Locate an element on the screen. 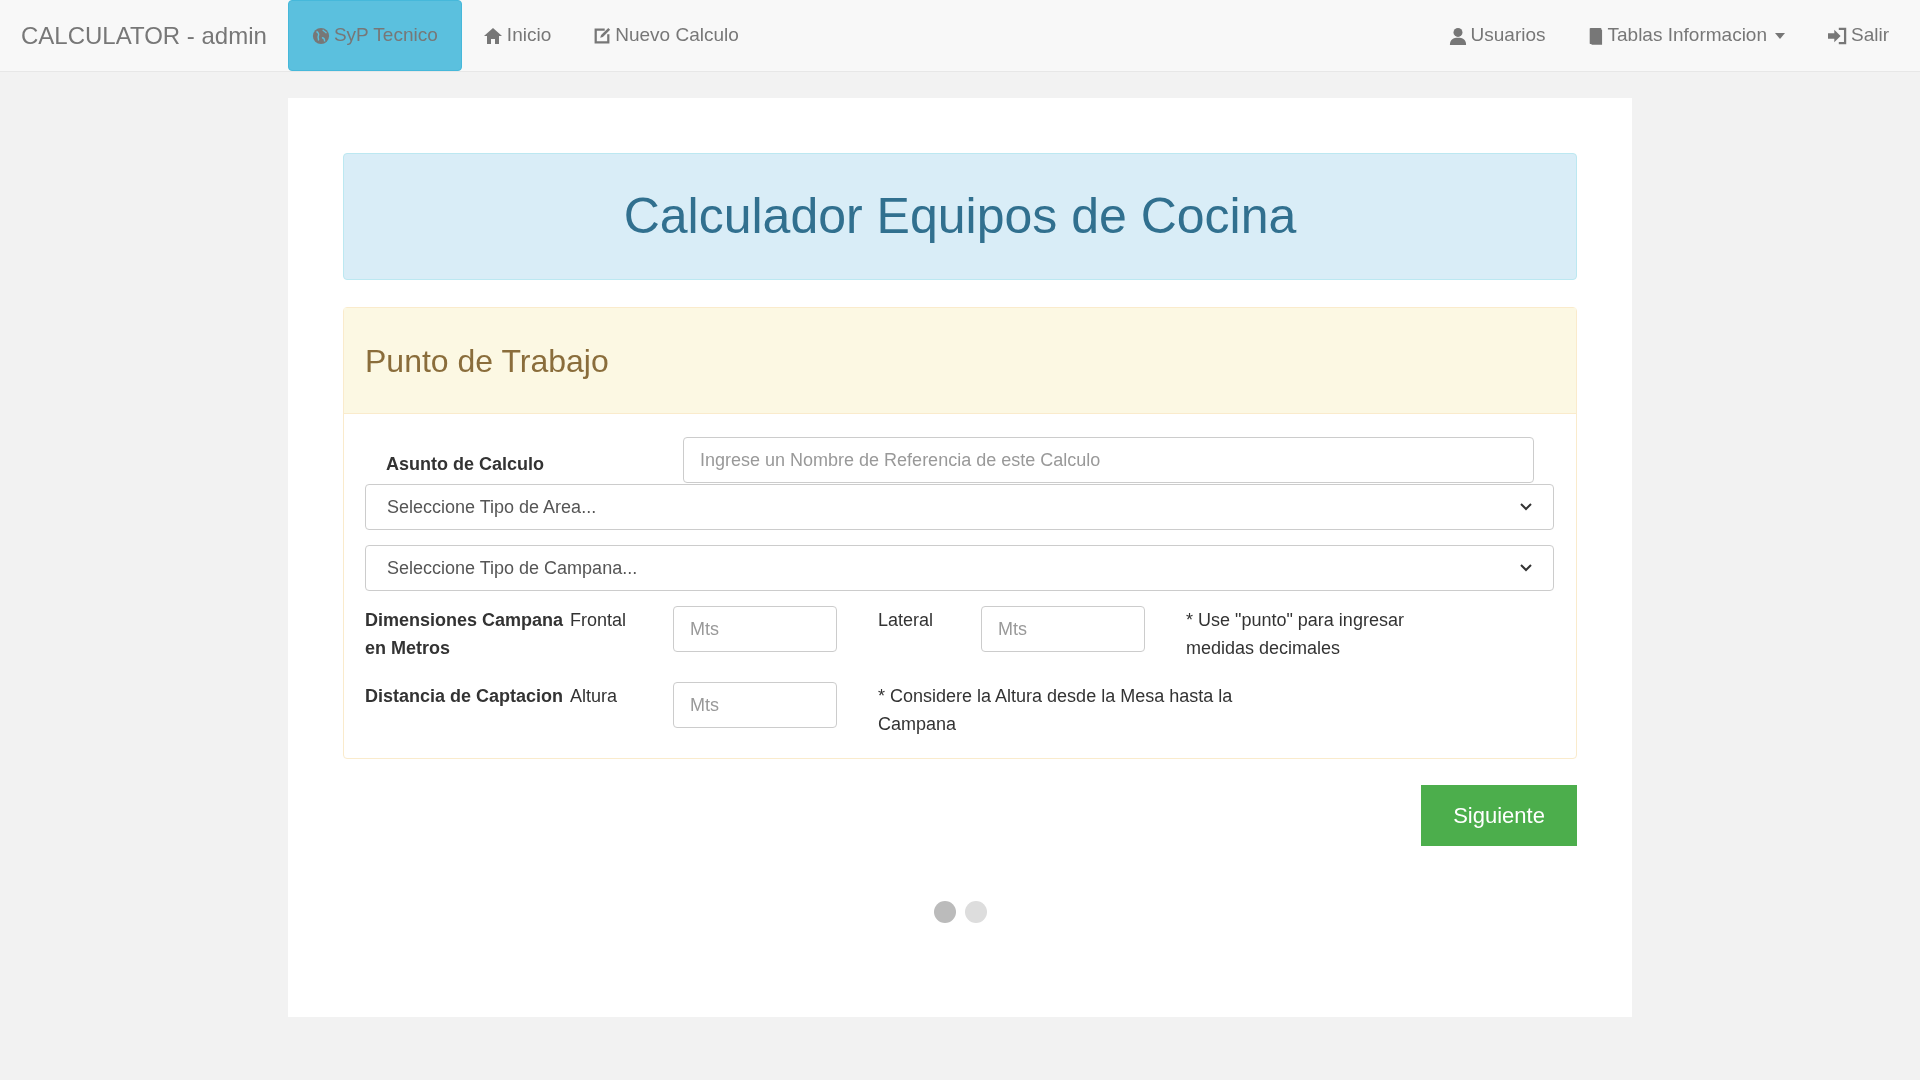 The width and height of the screenshot is (1920, 1080). brand-title: CALCULATOR - admin is located at coordinates (144, 35).